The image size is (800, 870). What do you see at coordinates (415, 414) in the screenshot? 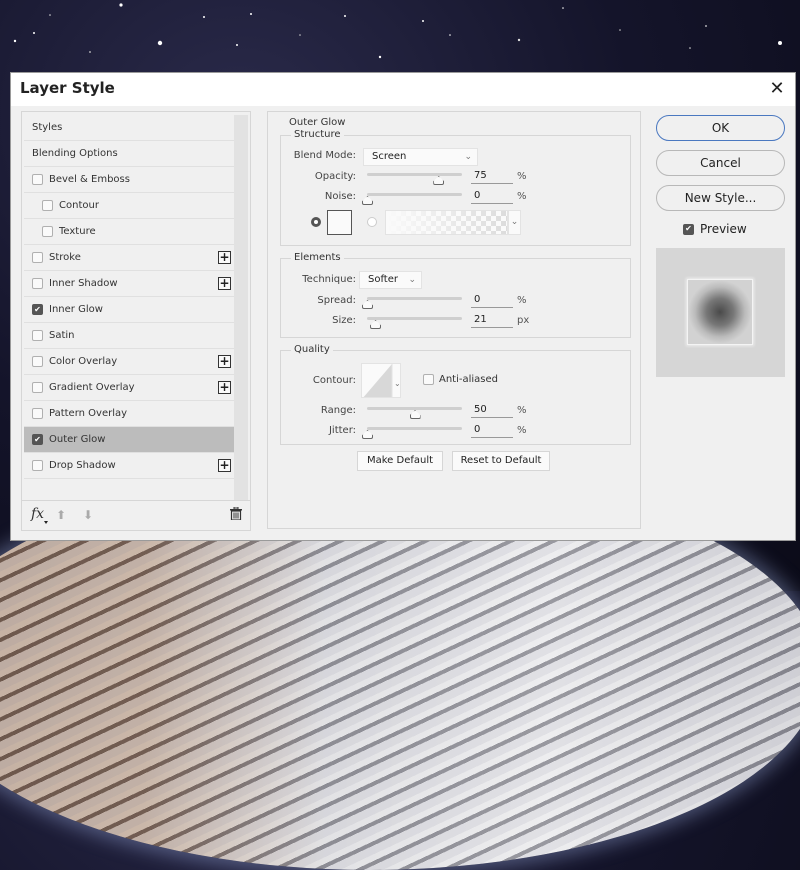
I see `range-slider-thumb` at bounding box center [415, 414].